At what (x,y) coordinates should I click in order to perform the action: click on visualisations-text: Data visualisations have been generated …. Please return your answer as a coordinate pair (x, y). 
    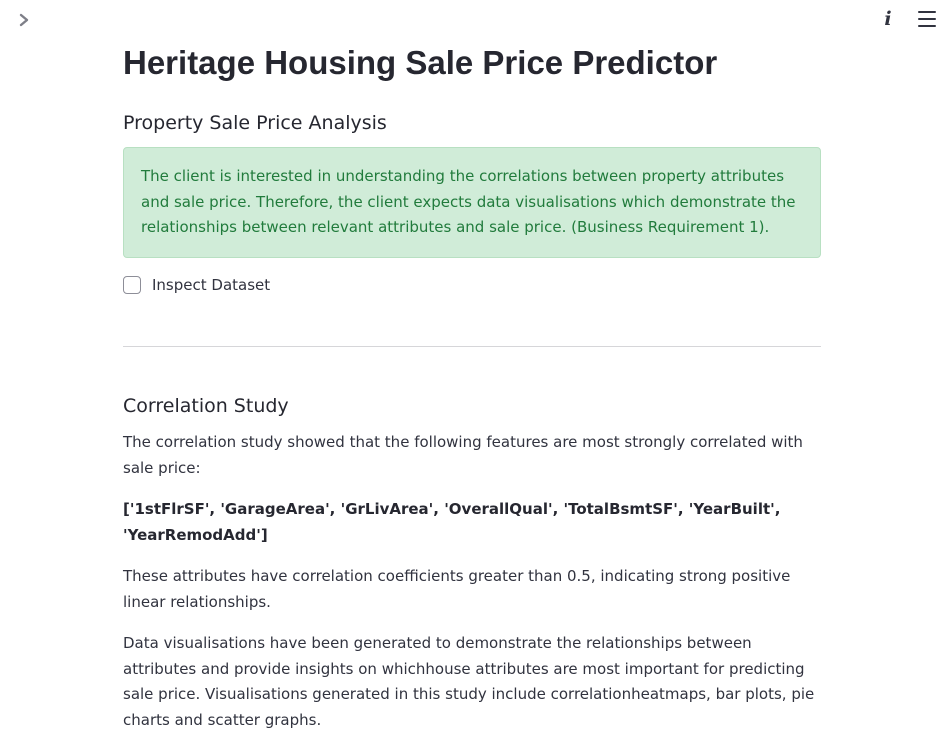
    Looking at the image, I should click on (469, 681).